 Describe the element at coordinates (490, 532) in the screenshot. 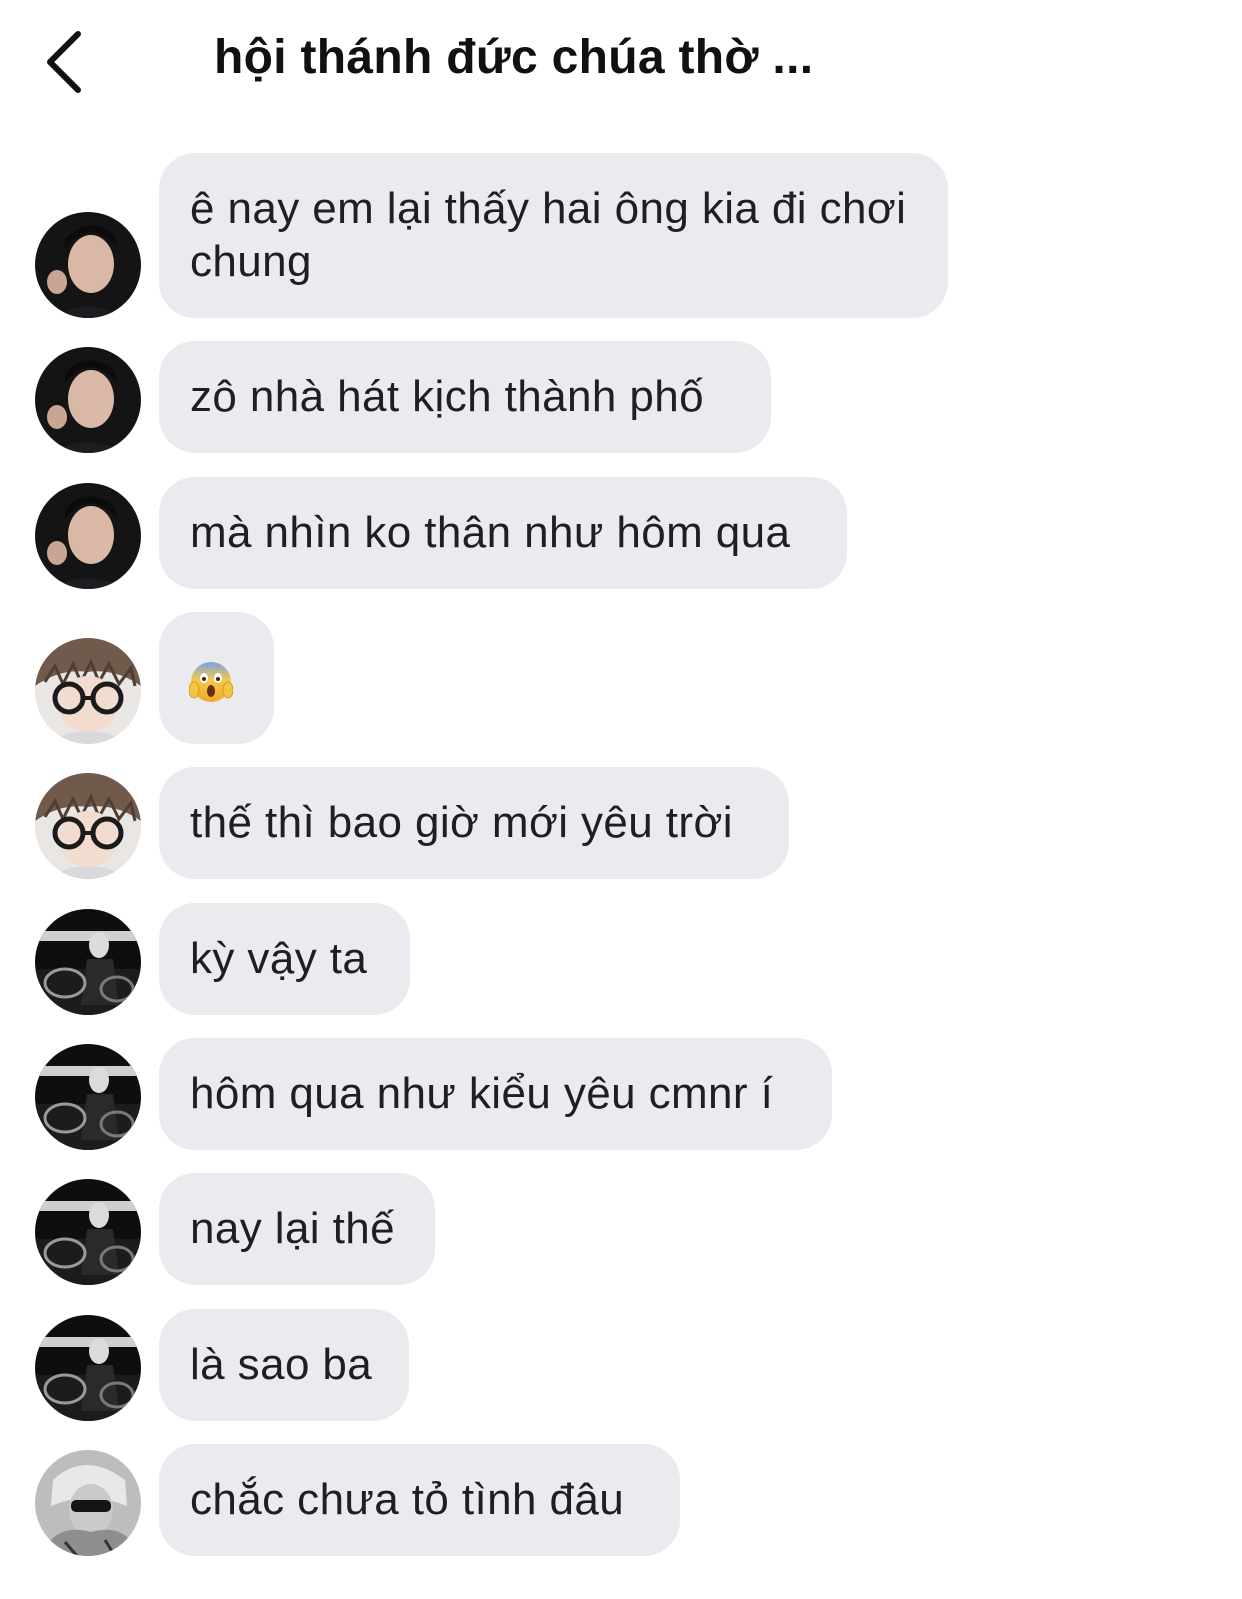

I see `message-text: mà nhìn ko thân như hôm qua` at that location.